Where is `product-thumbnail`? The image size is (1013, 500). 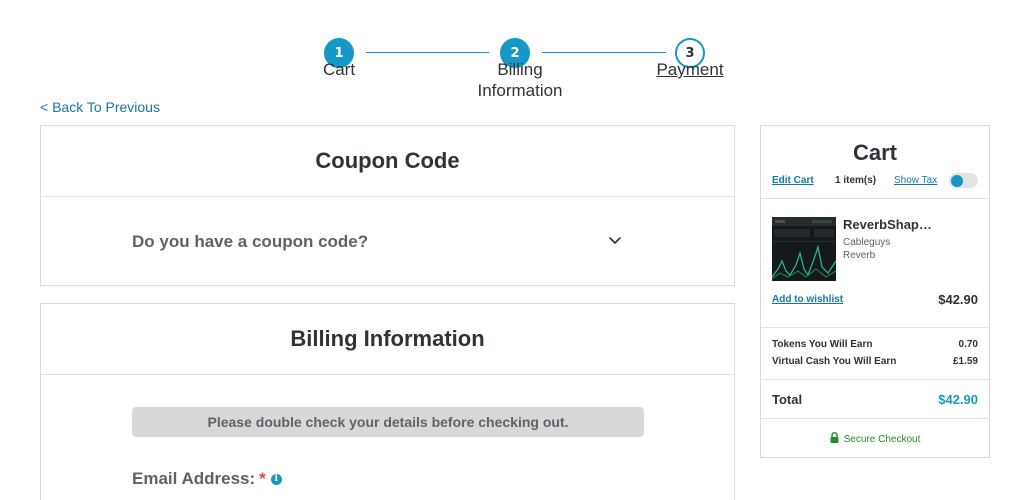
product-thumbnail is located at coordinates (804, 249).